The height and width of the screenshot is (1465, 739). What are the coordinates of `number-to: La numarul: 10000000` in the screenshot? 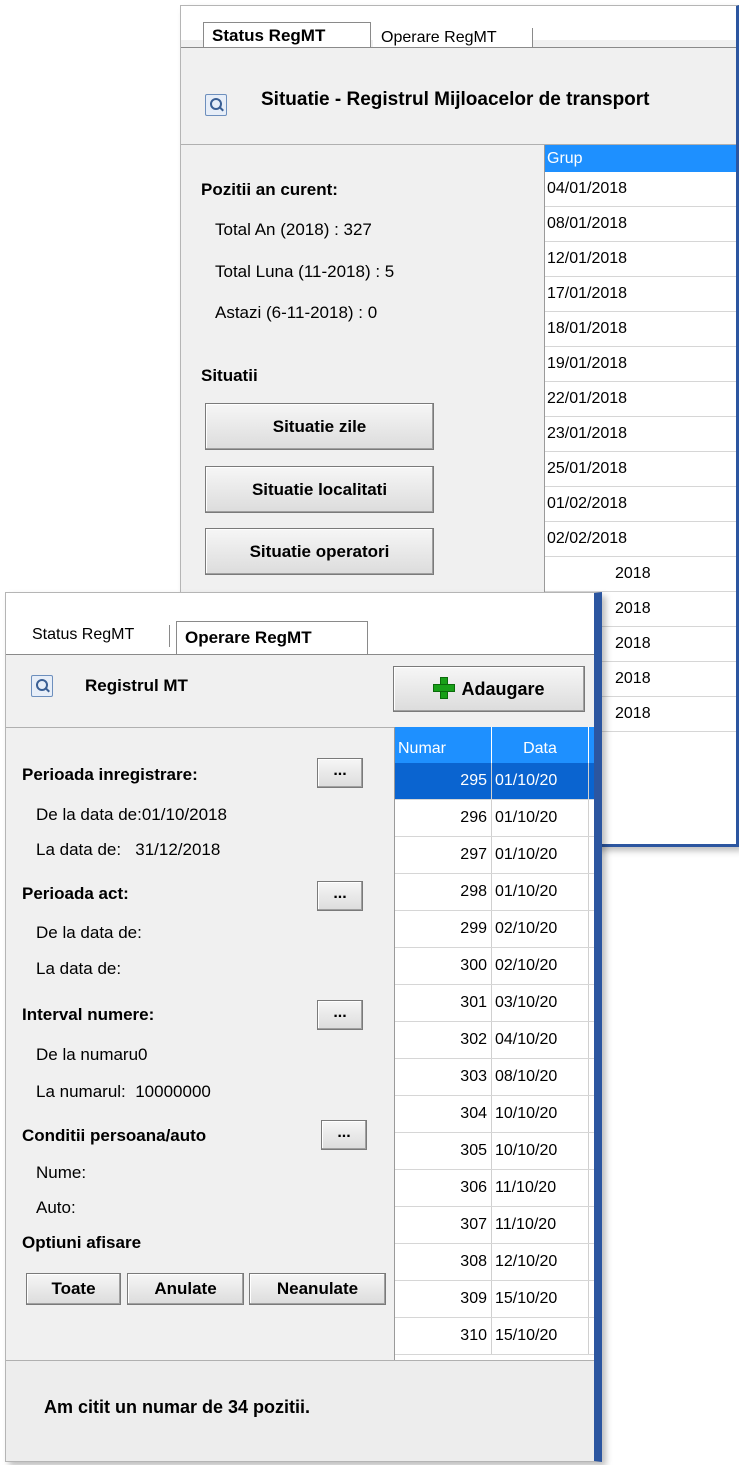 It's located at (123, 1091).